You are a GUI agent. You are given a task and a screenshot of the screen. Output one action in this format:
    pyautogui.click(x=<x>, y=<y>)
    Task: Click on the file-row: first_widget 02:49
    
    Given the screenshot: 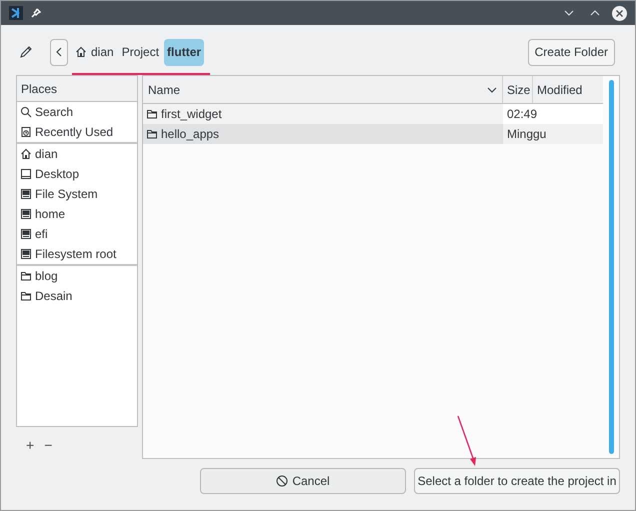 What is the action you would take?
    pyautogui.click(x=373, y=114)
    